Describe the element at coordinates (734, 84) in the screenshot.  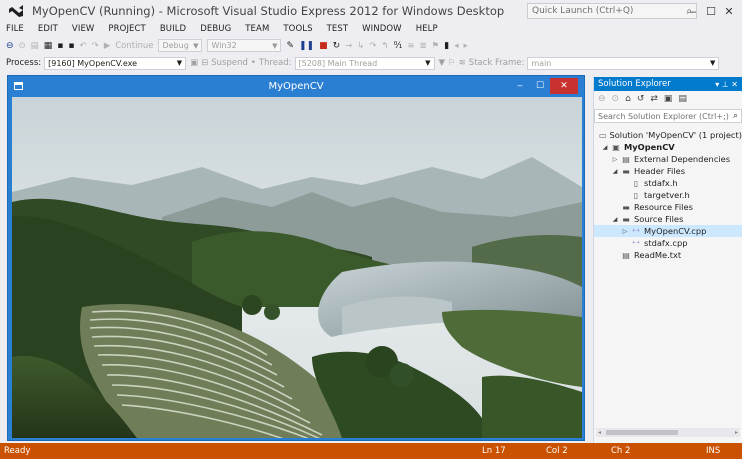
I see `close-panel-icon: ✕` at that location.